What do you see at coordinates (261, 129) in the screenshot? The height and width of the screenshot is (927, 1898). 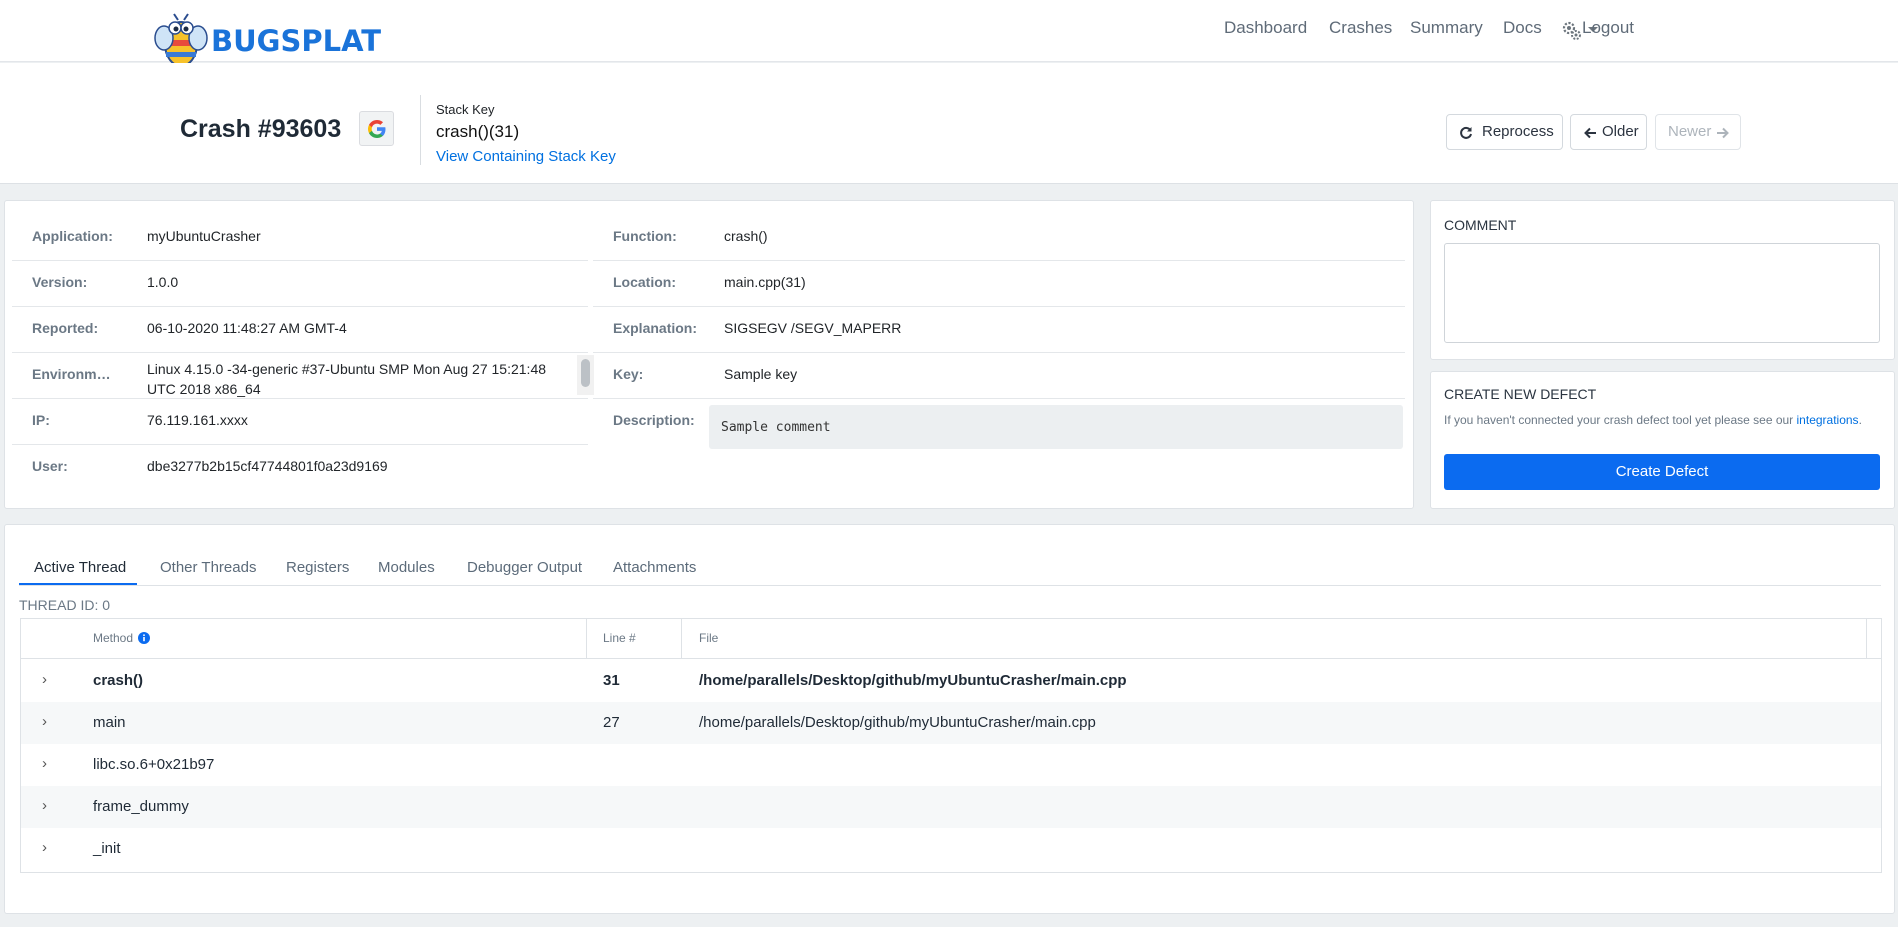 I see `page-title: Crash #93603` at bounding box center [261, 129].